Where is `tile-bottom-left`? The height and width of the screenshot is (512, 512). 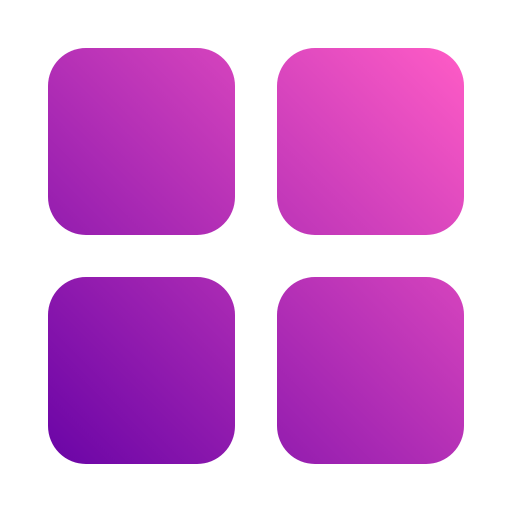 tile-bottom-left is located at coordinates (141, 370).